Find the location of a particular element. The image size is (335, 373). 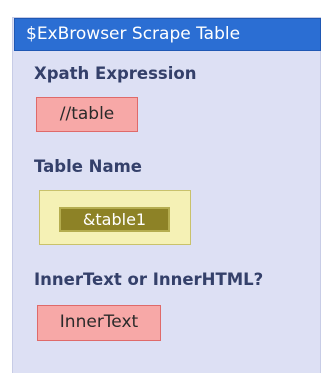

table-name-field: &table1 is located at coordinates (115, 217).